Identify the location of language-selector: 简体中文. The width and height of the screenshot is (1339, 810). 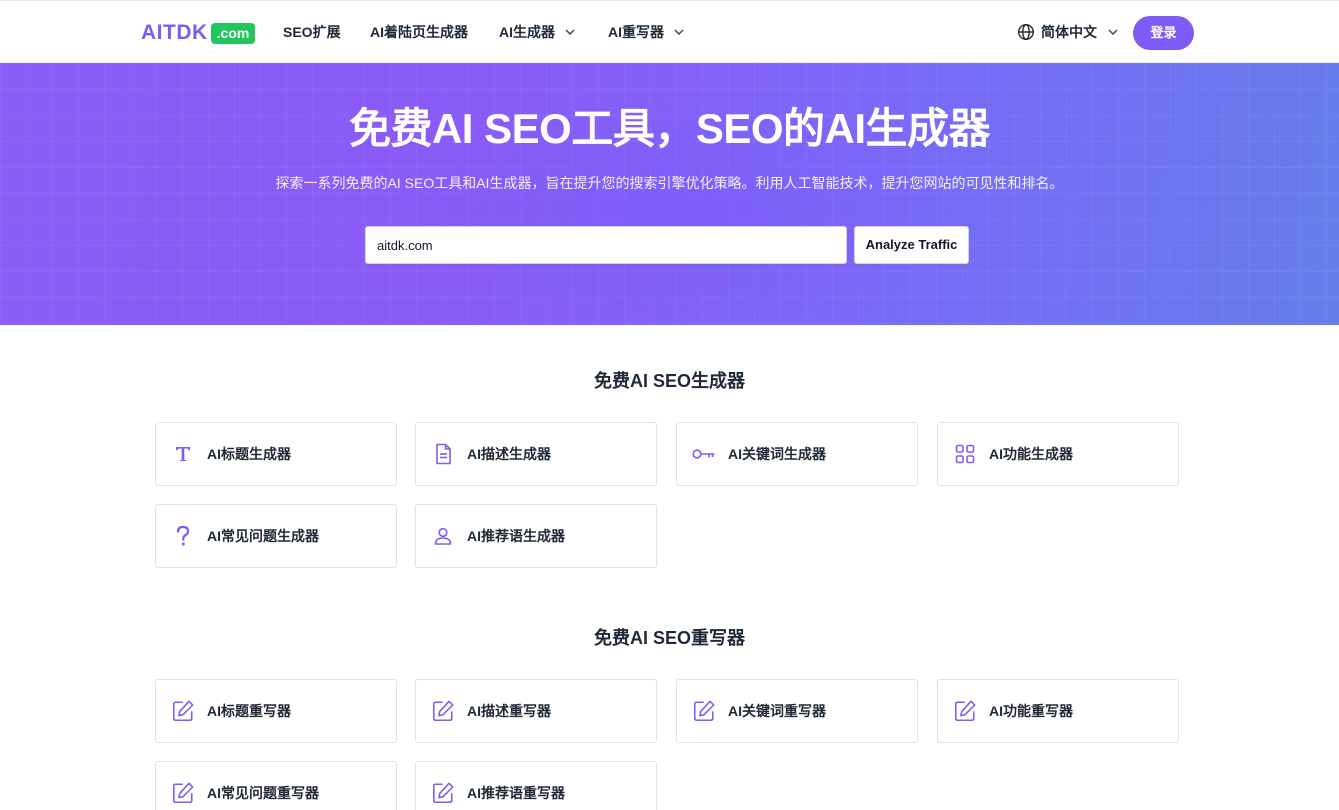
(1067, 32).